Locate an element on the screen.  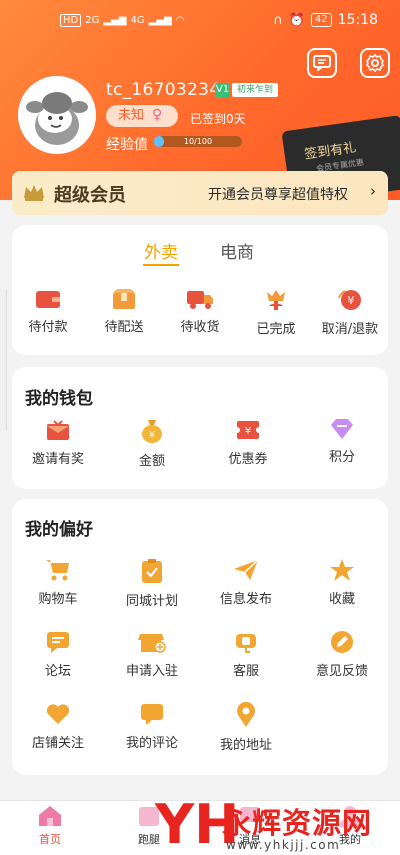
order-refund: ¥ 取消/退款 is located at coordinates (350, 312).